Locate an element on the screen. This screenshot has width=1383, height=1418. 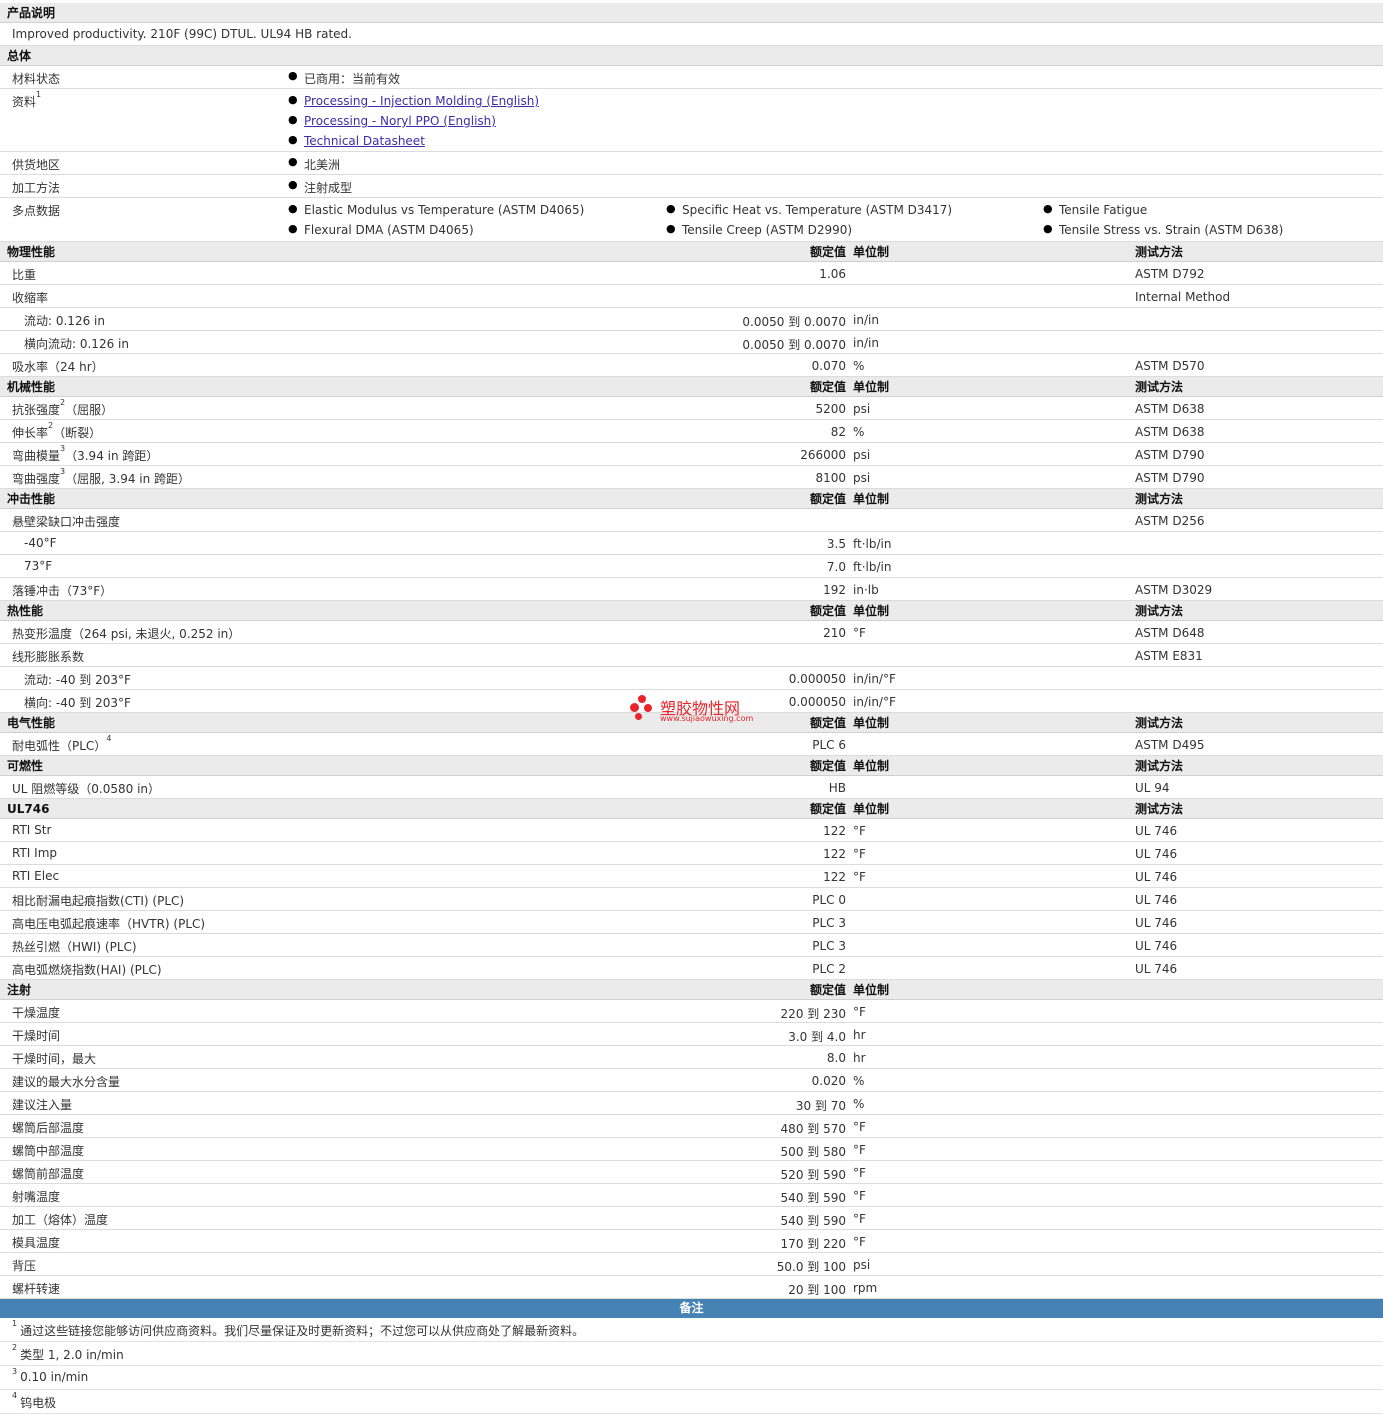
property-method: Internal Method is located at coordinates (1183, 297).